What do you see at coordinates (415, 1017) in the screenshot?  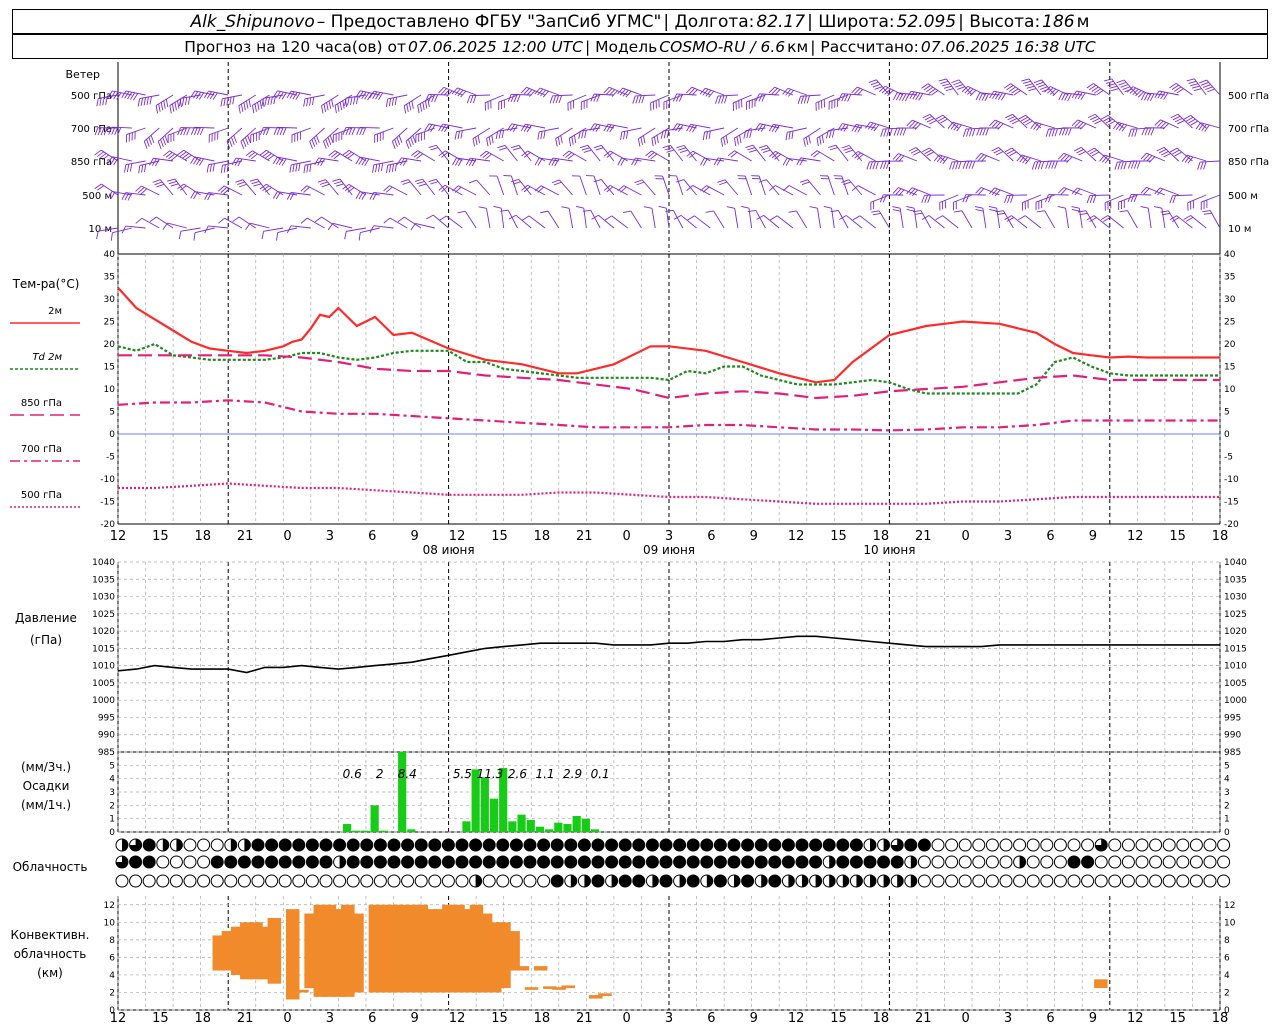 I see `time-tick-label: 9` at bounding box center [415, 1017].